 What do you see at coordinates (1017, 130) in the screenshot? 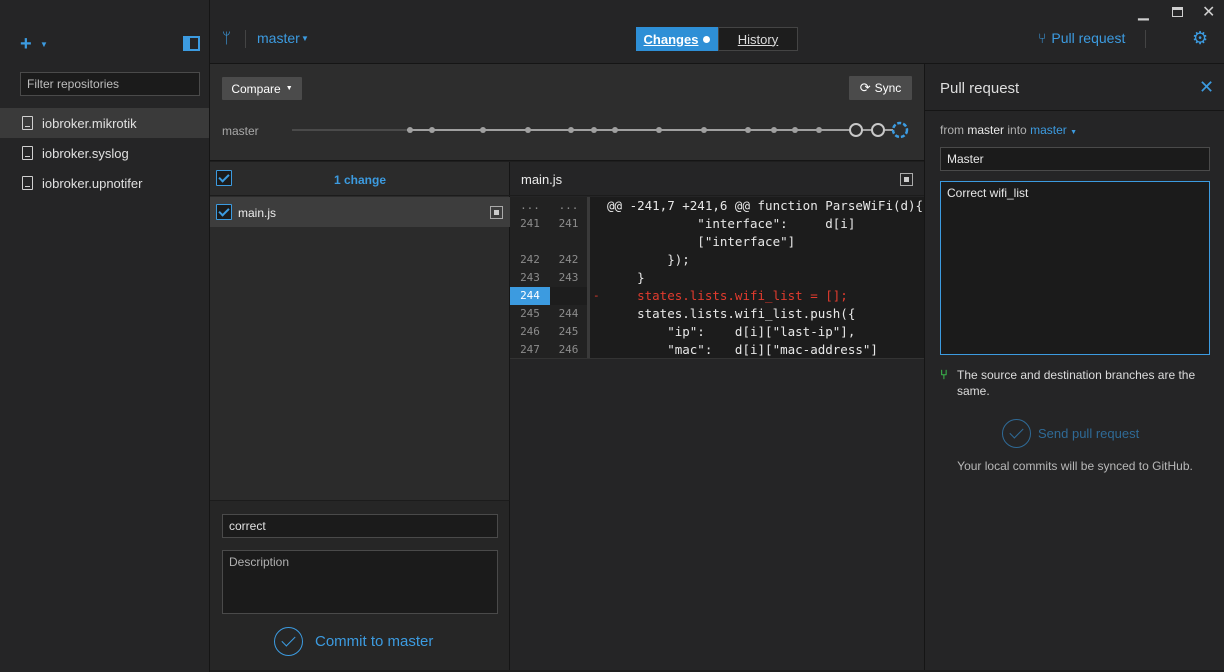
I see `into-label: into` at bounding box center [1017, 130].